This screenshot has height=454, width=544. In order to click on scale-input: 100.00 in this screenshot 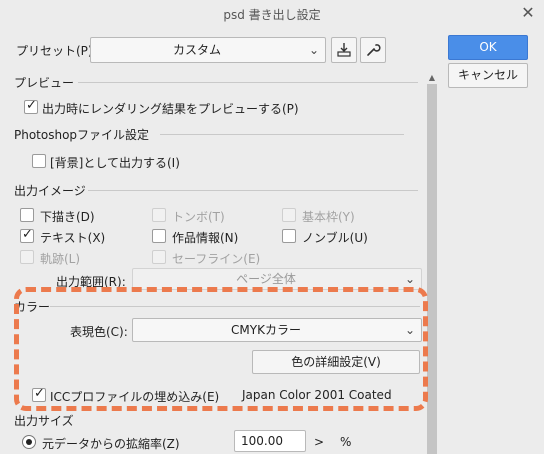, I will do `click(270, 441)`.